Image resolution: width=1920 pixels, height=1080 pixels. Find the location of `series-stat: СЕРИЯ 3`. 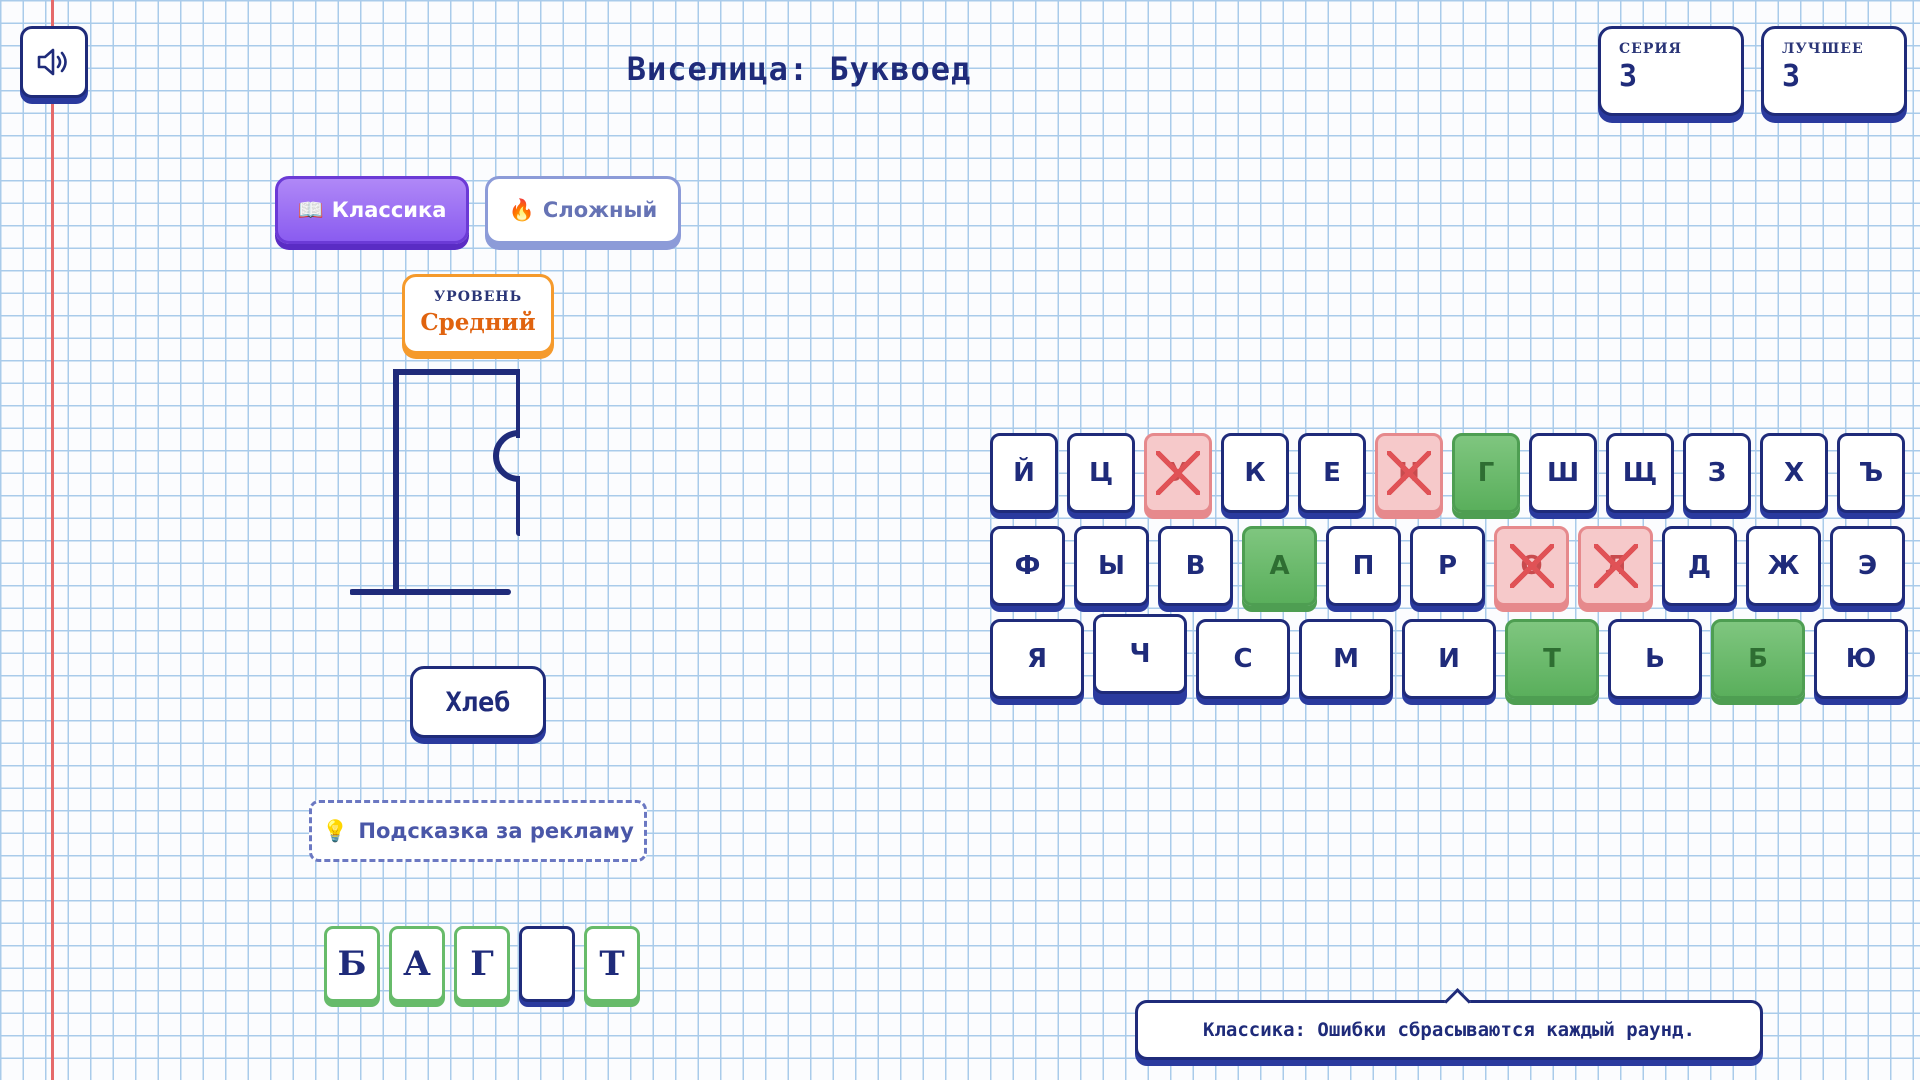

series-stat: СЕРИЯ 3 is located at coordinates (1671, 71).